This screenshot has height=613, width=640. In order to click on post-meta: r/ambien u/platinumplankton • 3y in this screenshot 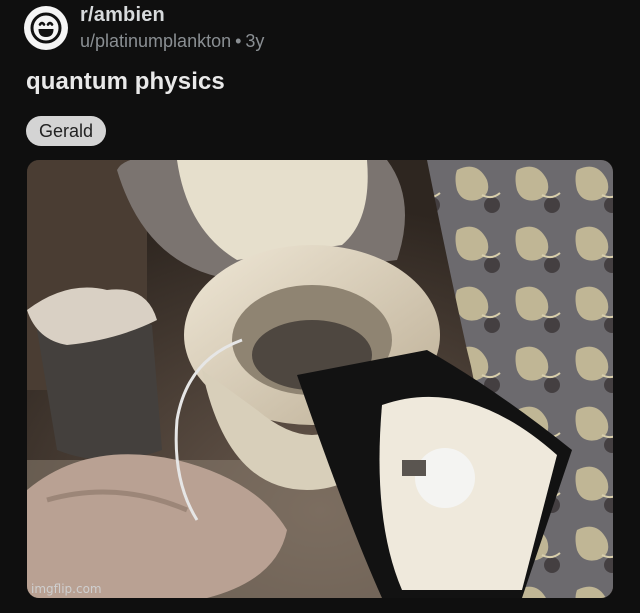, I will do `click(172, 28)`.